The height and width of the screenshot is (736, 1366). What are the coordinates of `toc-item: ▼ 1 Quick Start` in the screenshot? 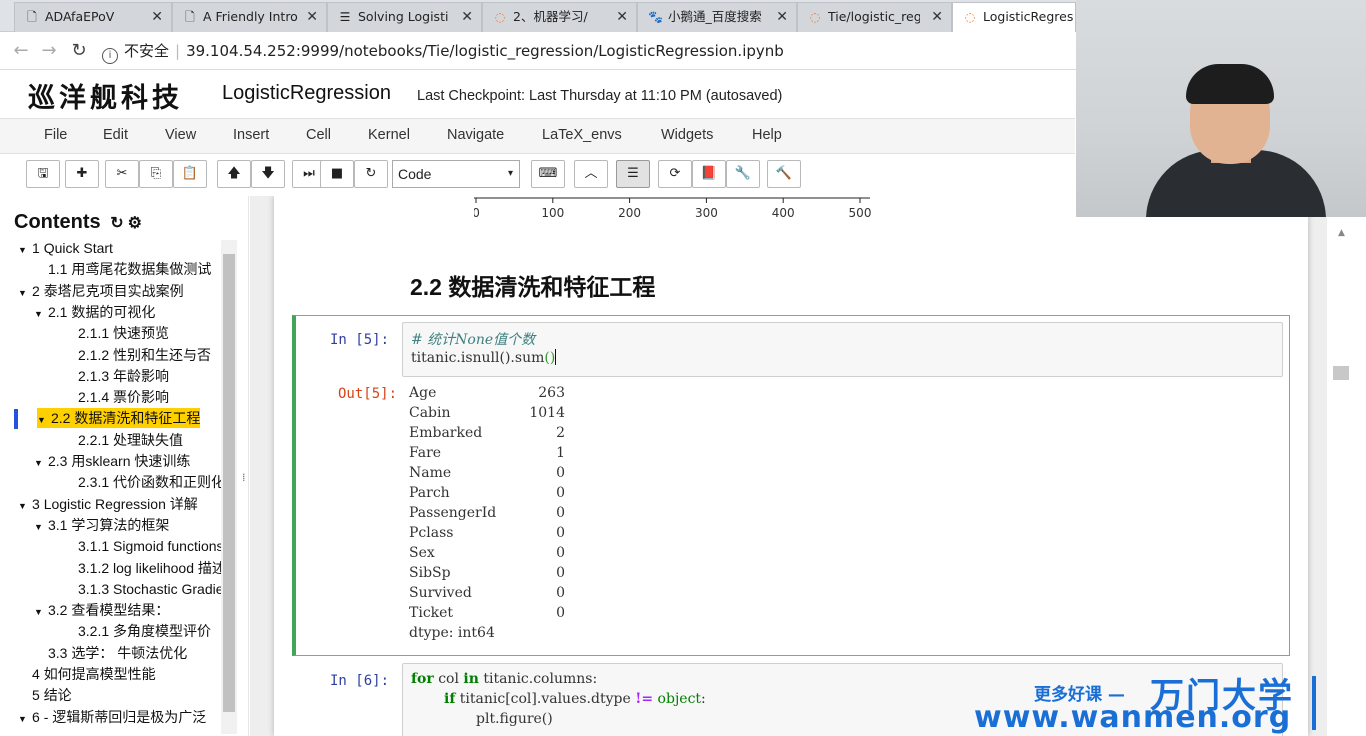 It's located at (65, 248).